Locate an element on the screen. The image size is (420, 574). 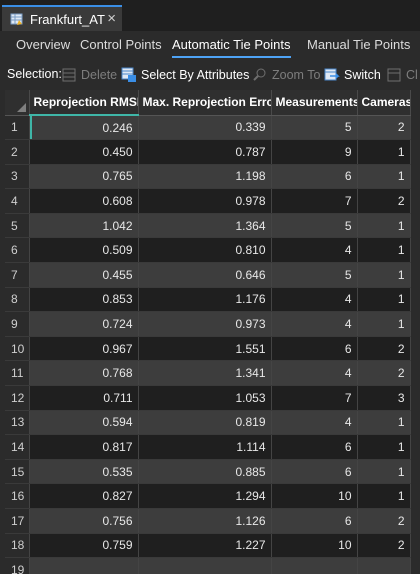
table-row: 7 0.455 0.646 5 1 is located at coordinates (208, 275).